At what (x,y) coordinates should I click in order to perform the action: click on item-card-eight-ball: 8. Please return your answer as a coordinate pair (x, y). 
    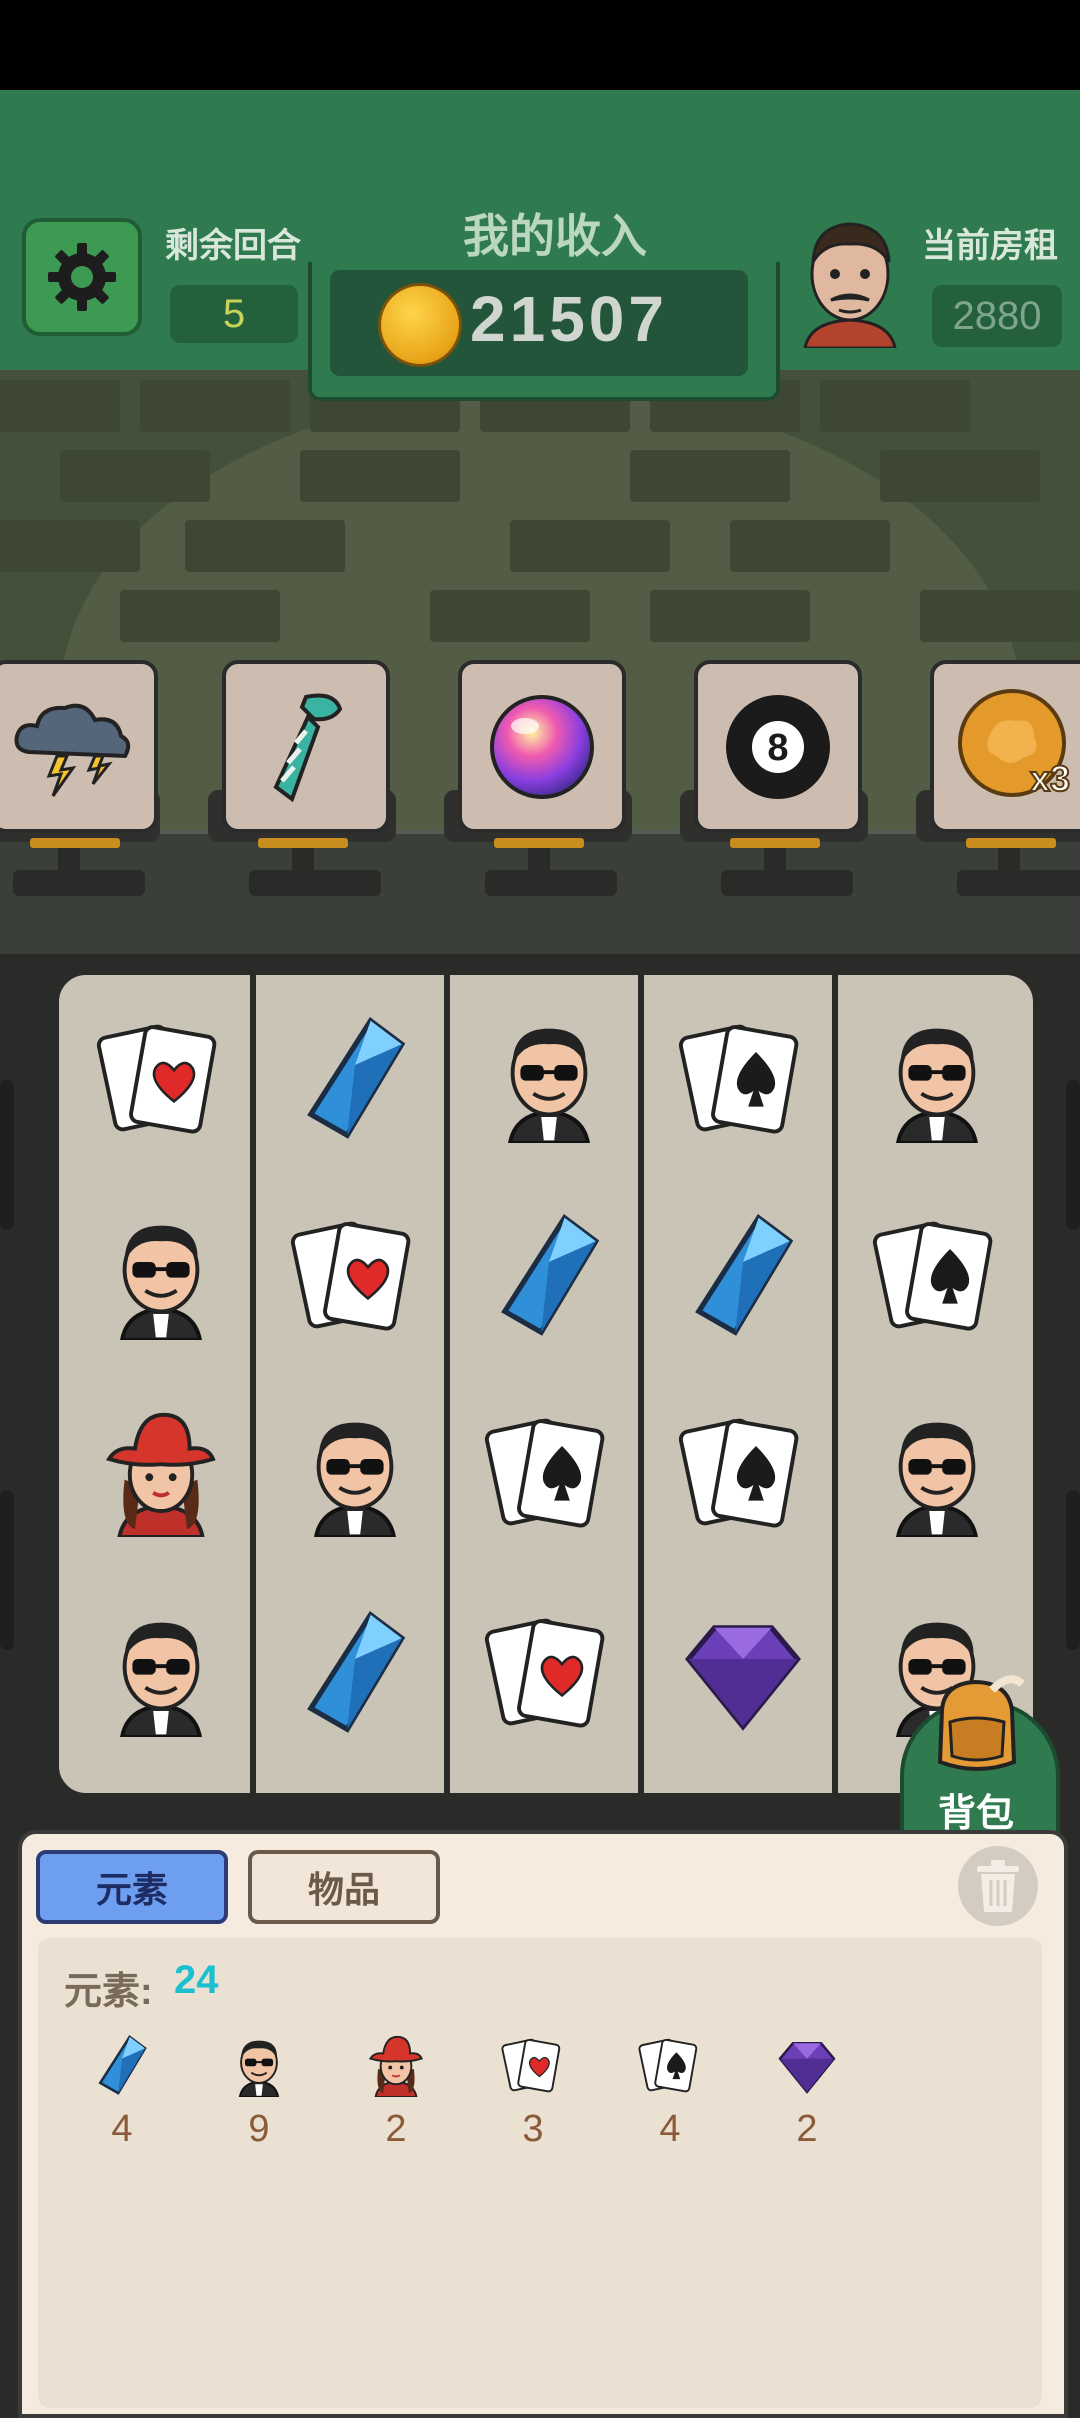
    Looking at the image, I should click on (778, 746).